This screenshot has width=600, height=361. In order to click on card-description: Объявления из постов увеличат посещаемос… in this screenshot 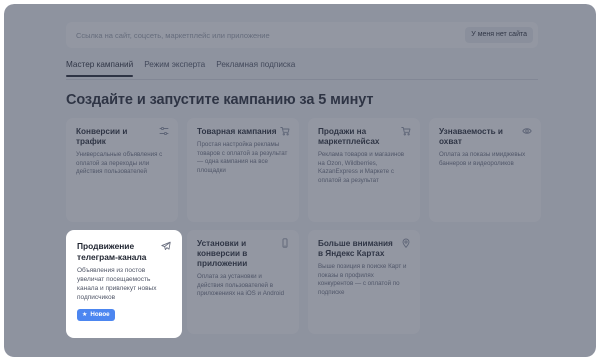, I will do `click(117, 284)`.